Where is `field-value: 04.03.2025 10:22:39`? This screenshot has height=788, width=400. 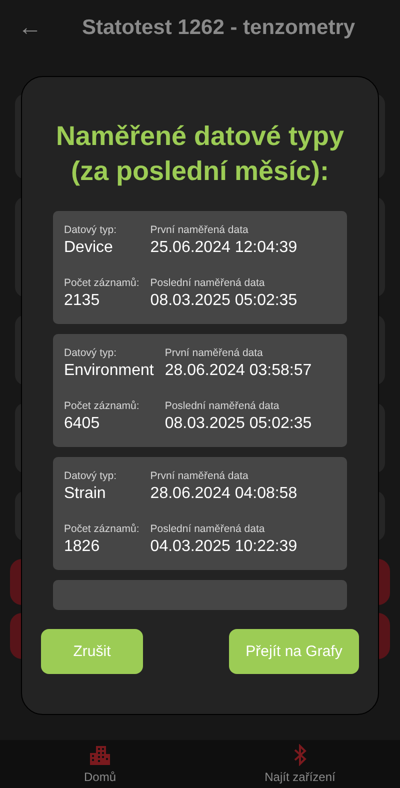 field-value: 04.03.2025 10:22:39 is located at coordinates (224, 547).